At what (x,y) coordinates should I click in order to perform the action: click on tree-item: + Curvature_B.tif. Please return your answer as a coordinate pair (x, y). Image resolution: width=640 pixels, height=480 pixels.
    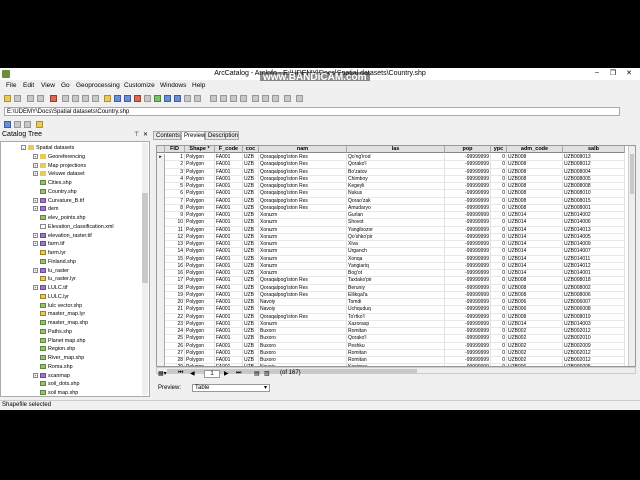
    Looking at the image, I should click on (58, 201).